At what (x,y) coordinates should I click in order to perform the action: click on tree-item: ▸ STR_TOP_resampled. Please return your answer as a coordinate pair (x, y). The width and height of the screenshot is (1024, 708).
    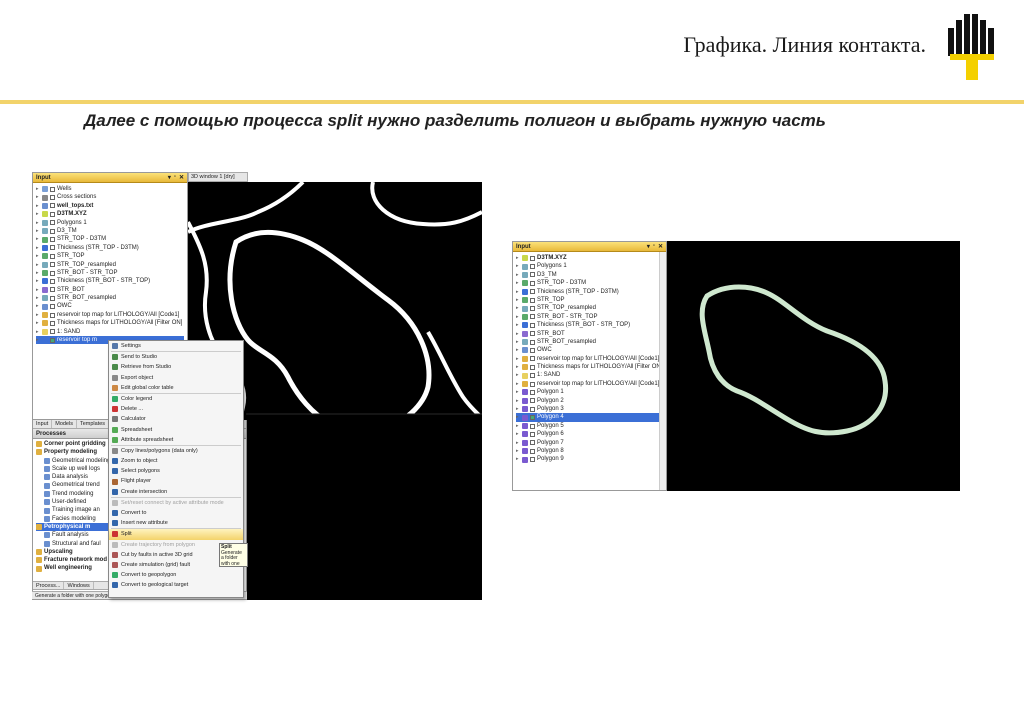
    Looking at the image, I should click on (589, 308).